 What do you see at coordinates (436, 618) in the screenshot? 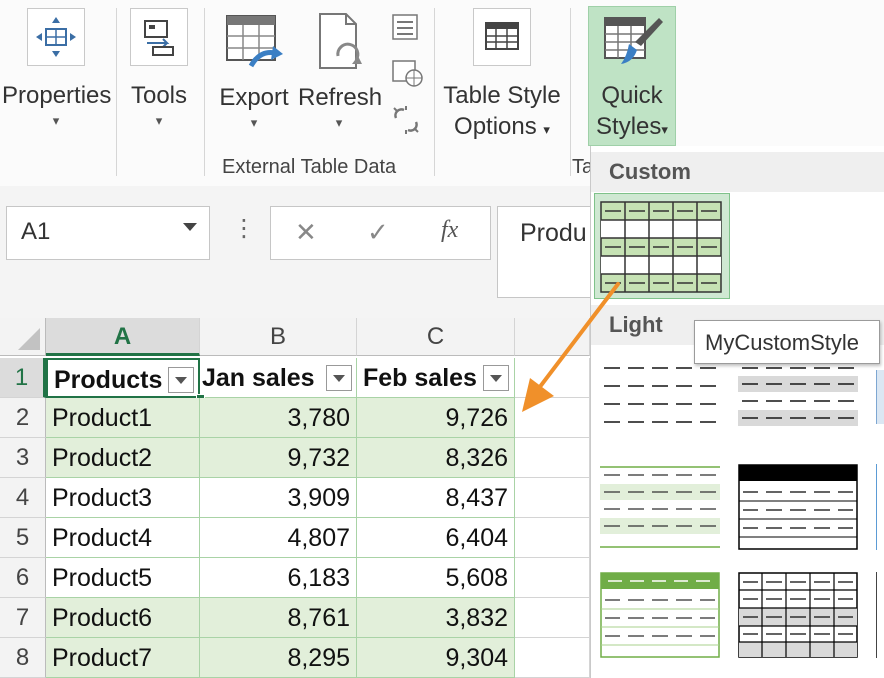
I see `table-cell: 3,832` at bounding box center [436, 618].